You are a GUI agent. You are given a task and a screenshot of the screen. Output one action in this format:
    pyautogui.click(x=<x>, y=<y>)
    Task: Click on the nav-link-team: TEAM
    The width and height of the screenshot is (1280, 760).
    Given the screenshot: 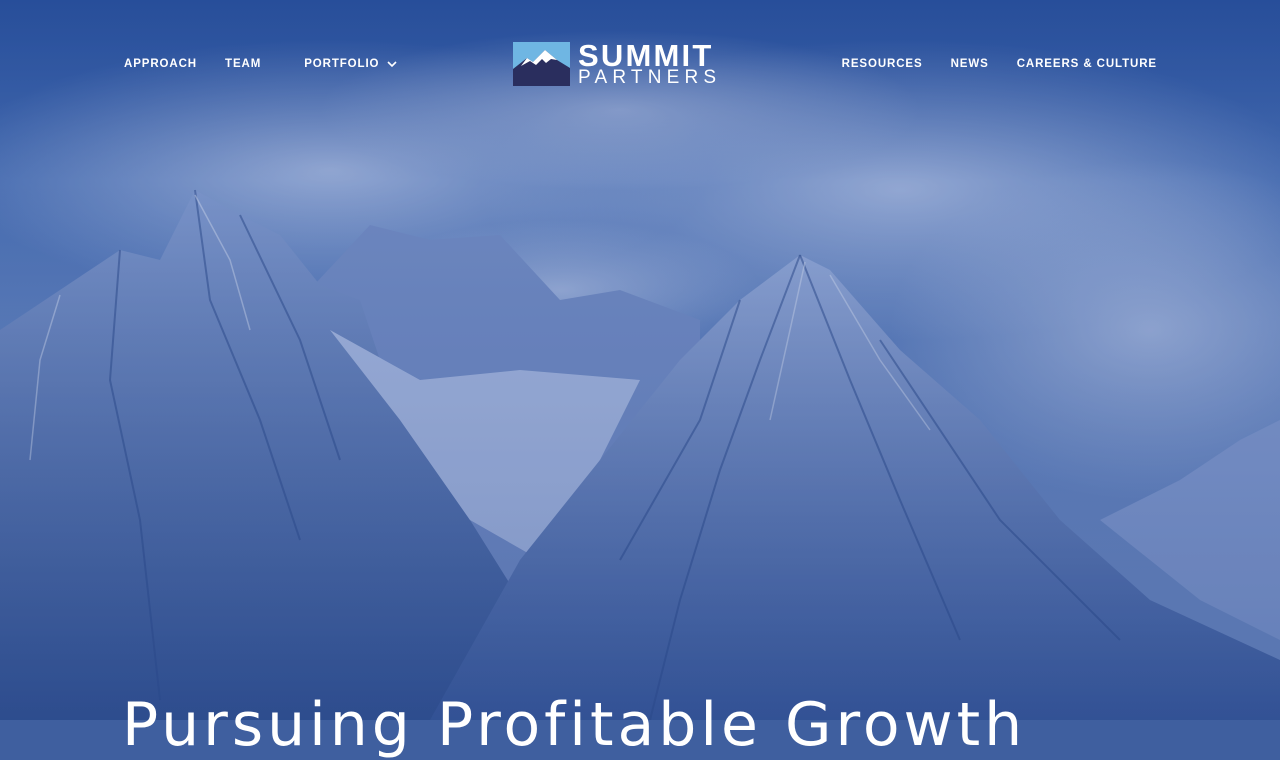 What is the action you would take?
    pyautogui.click(x=243, y=64)
    